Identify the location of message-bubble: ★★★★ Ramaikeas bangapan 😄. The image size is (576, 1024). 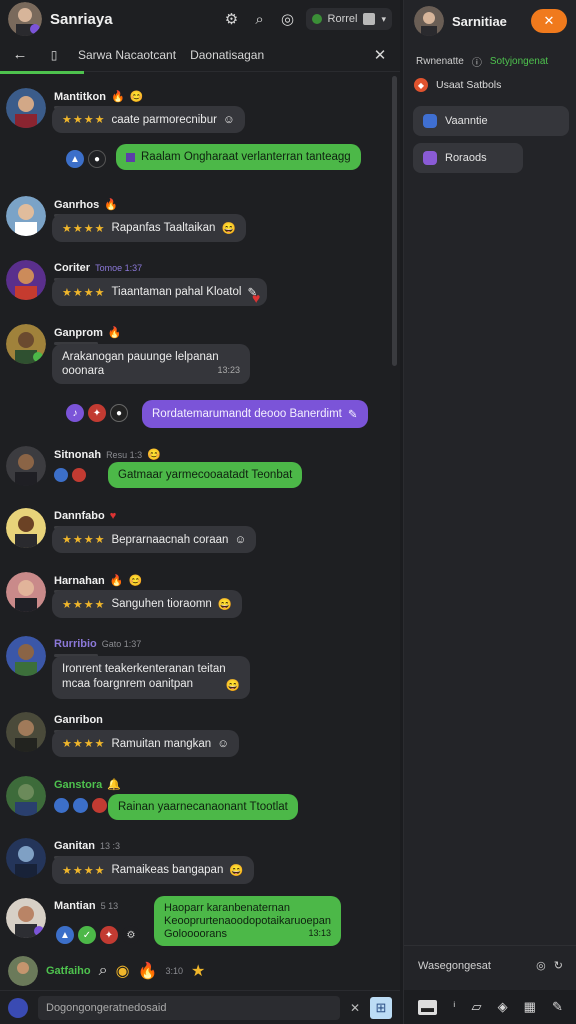
(153, 870).